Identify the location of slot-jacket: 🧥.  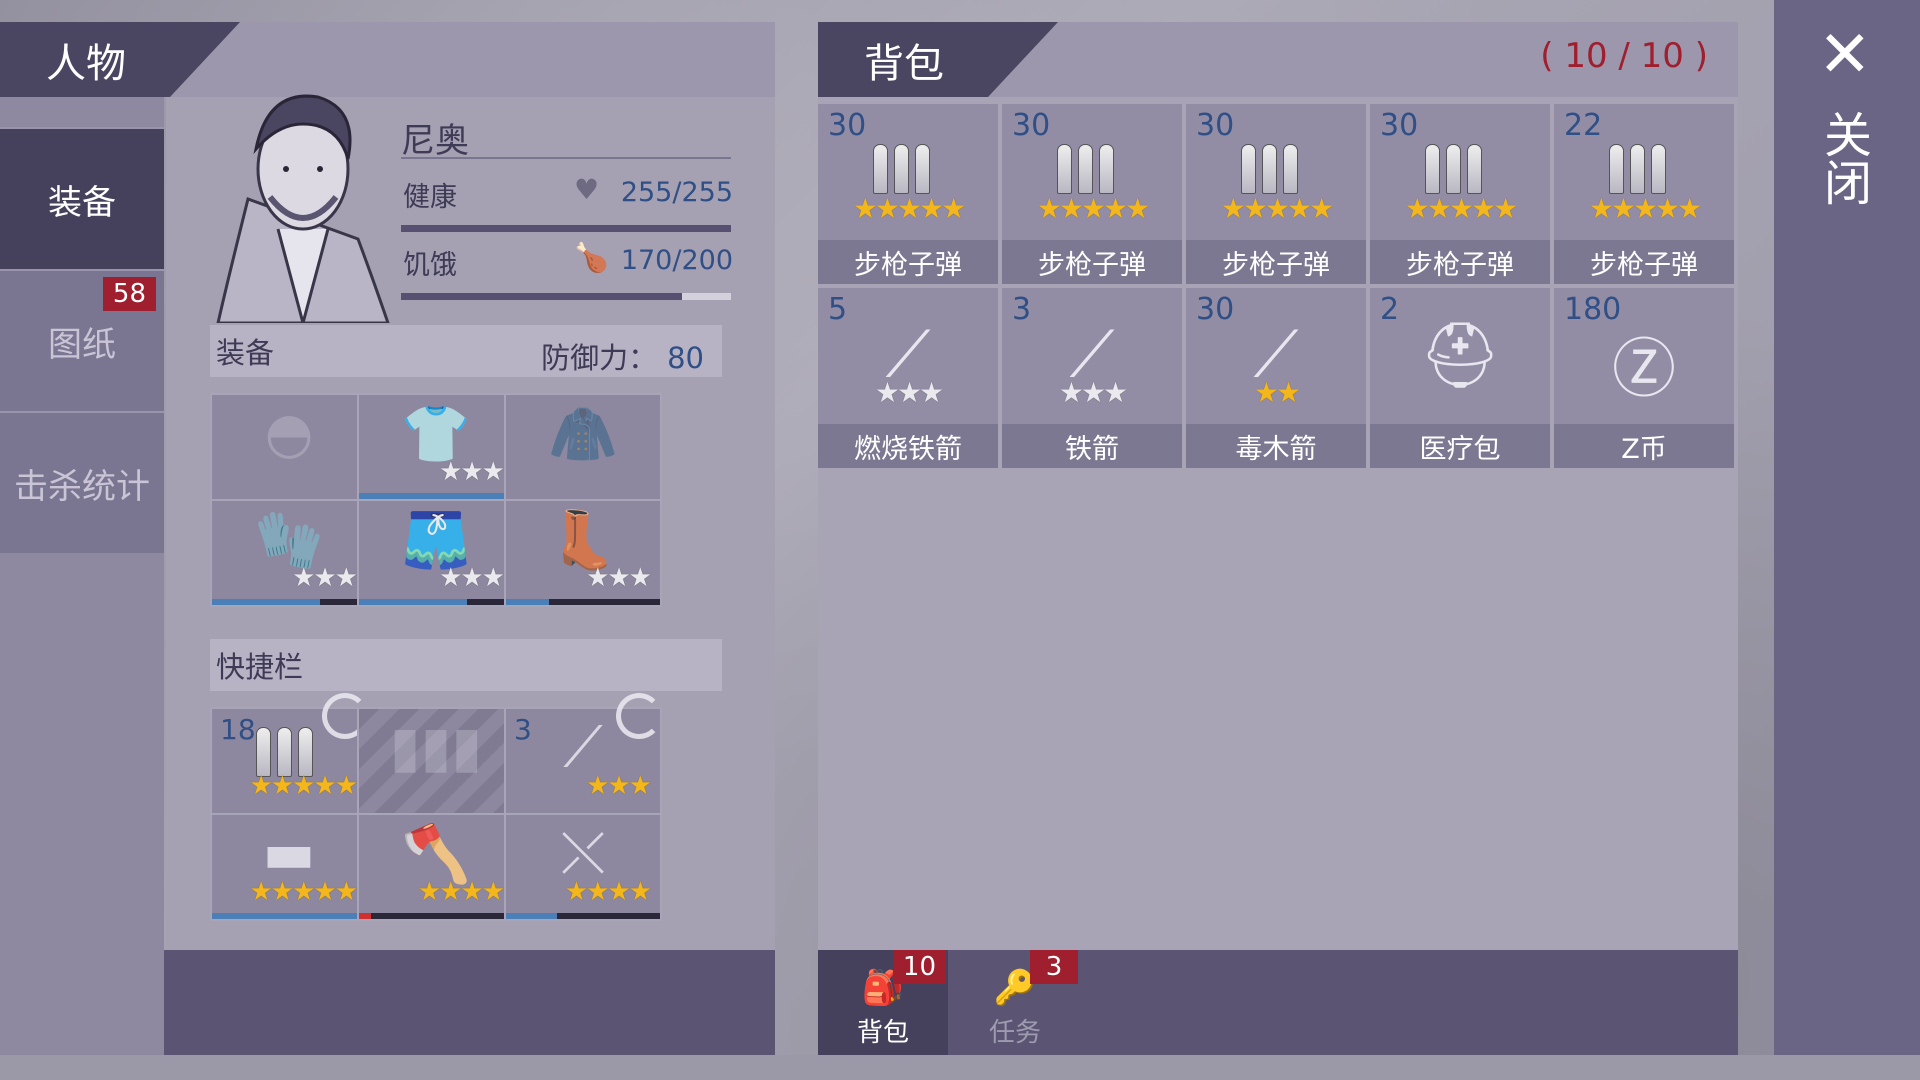
(583, 447).